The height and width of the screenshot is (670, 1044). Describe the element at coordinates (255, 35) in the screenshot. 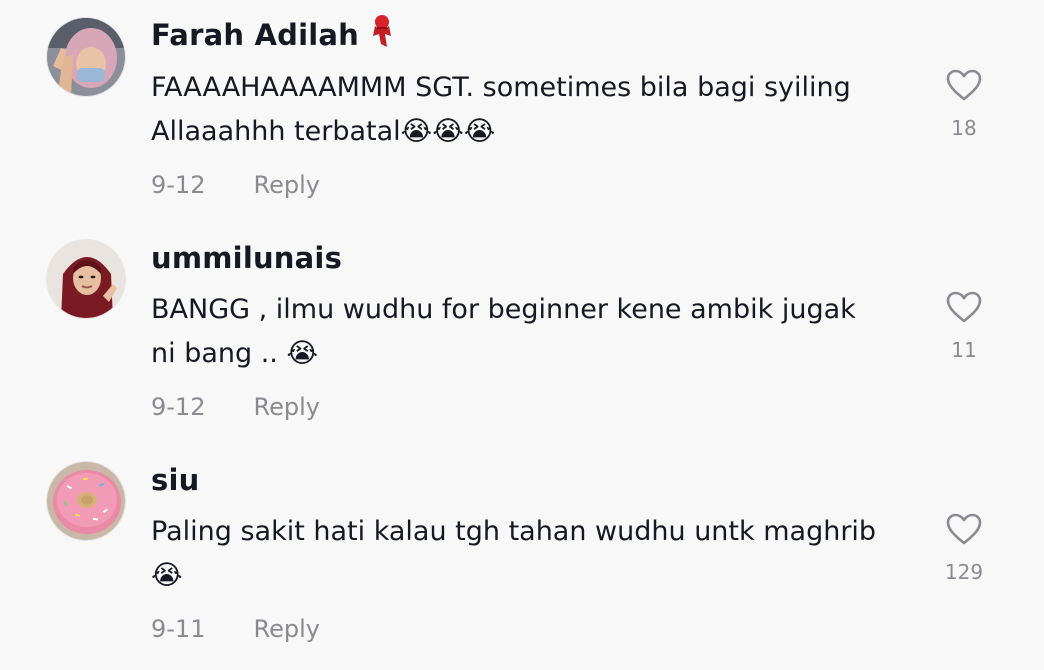

I see `username-text: Farah Adilah` at that location.